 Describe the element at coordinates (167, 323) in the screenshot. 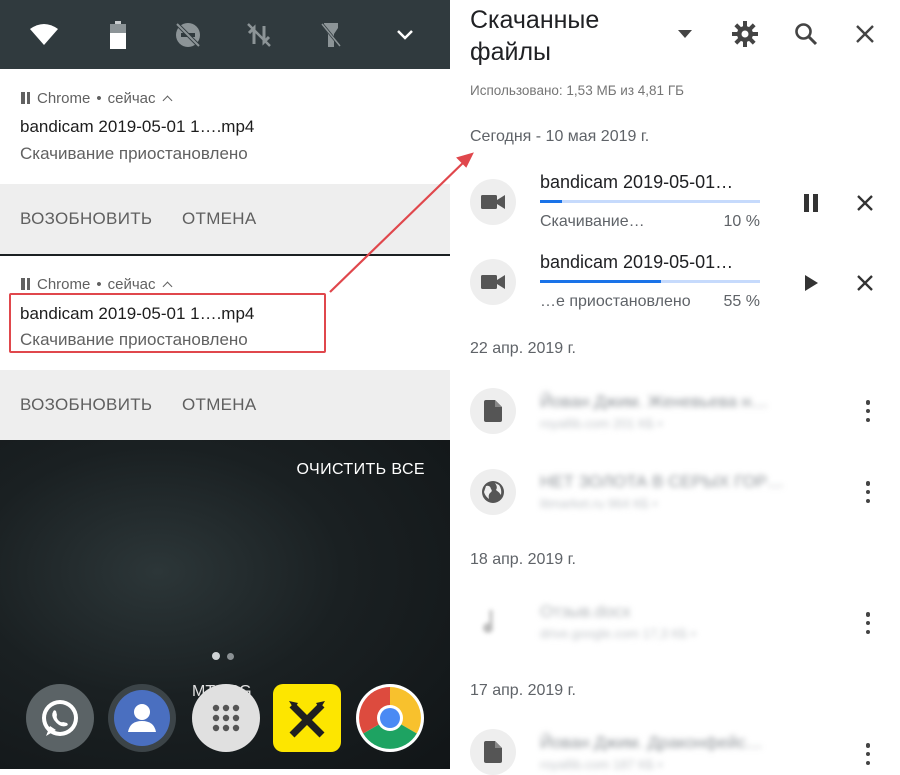

I see `annotation-highlight-box` at that location.